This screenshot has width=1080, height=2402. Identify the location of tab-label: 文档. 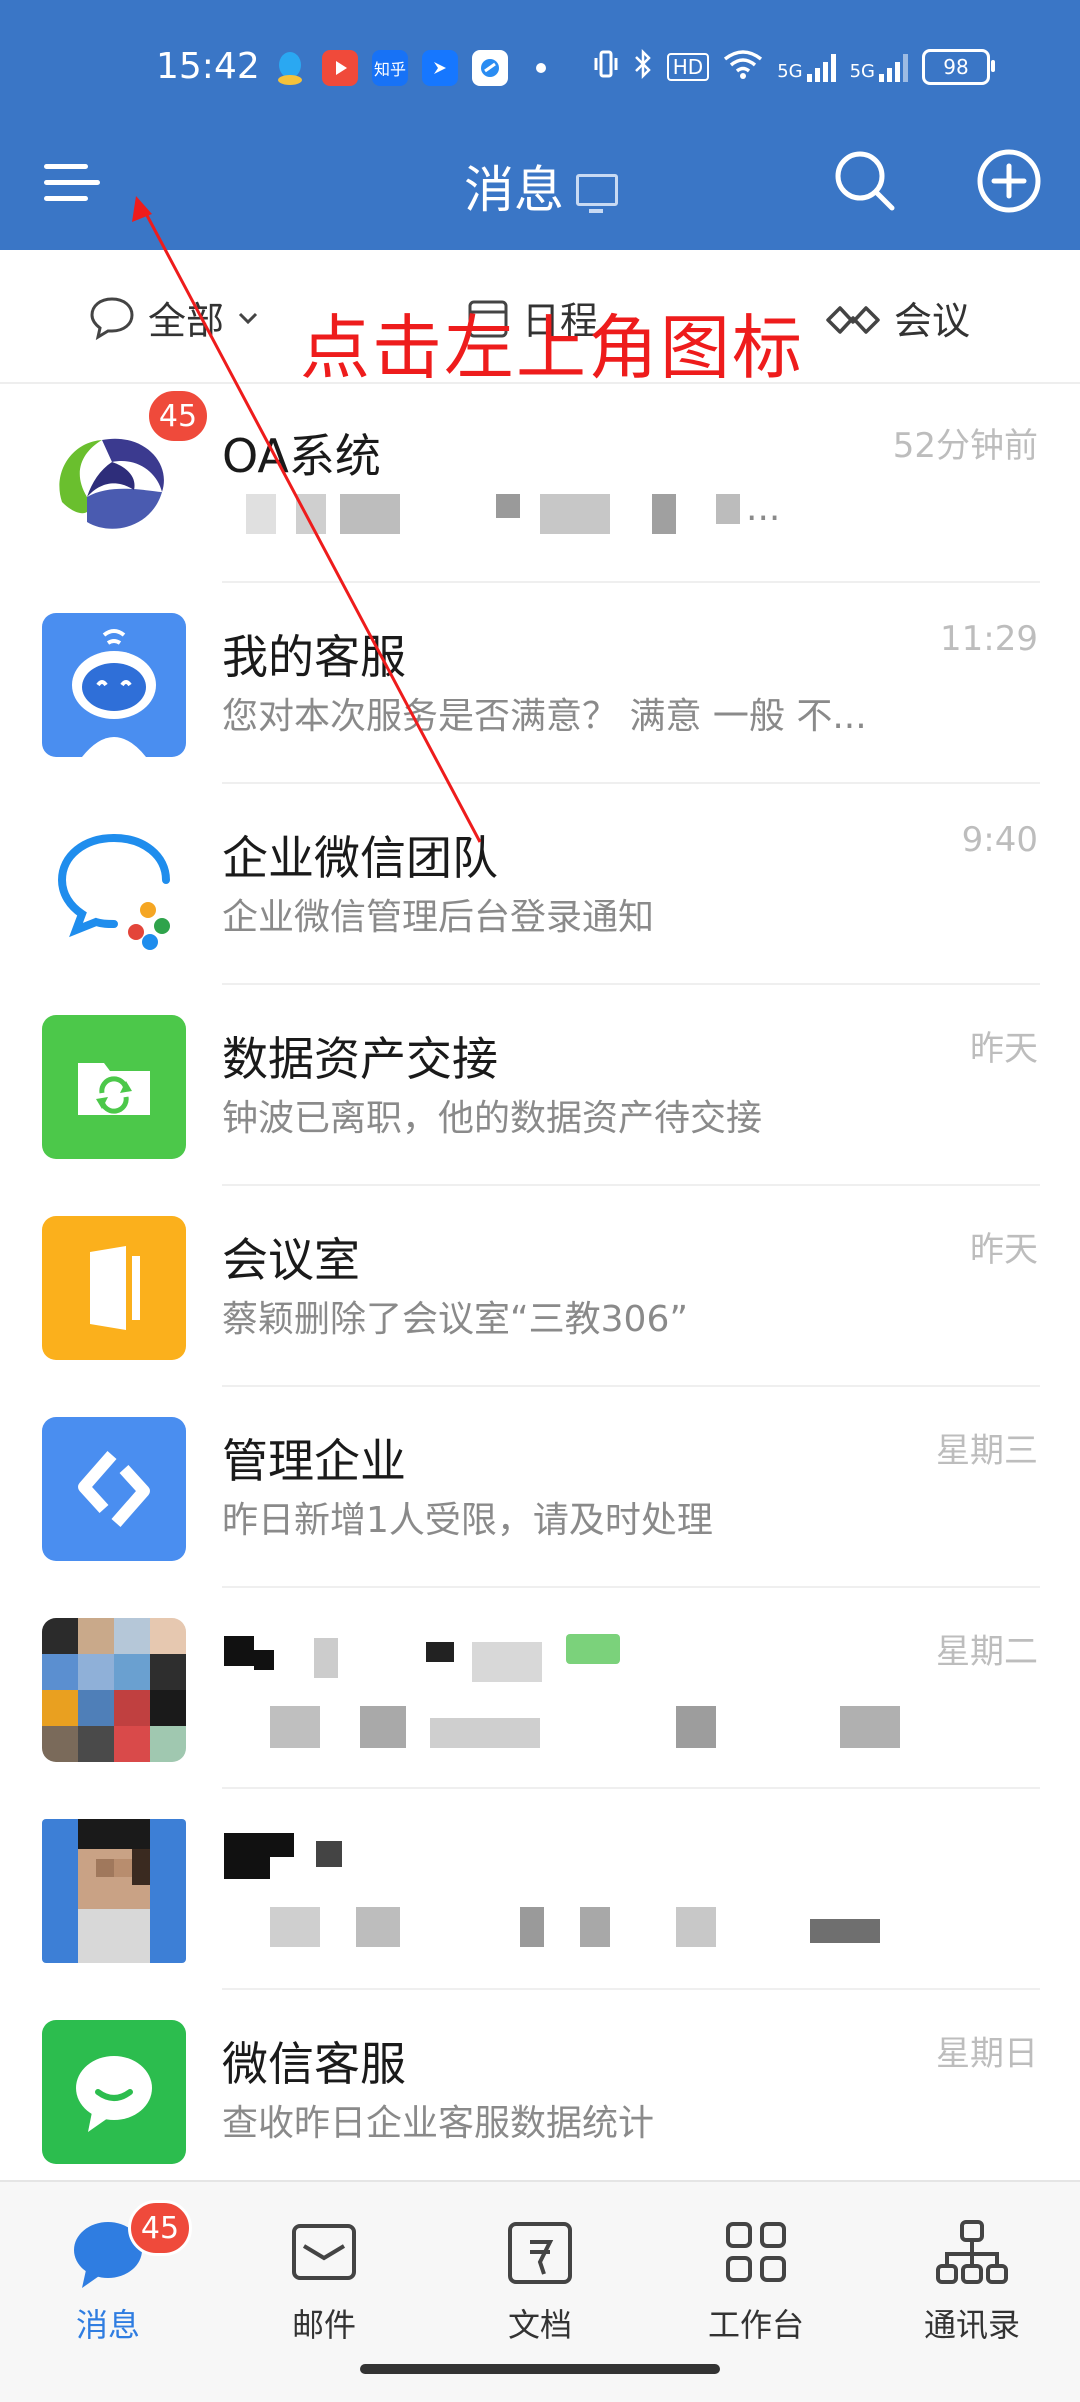
(539, 2325).